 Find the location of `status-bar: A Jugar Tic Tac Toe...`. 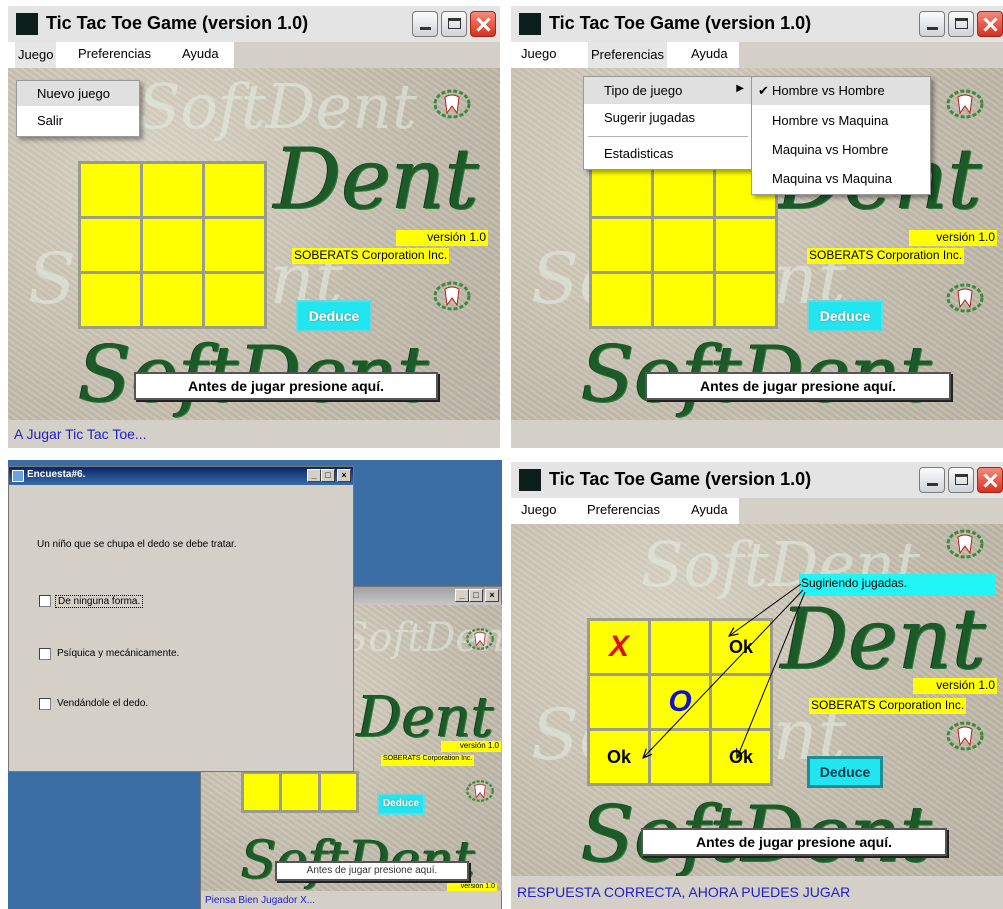

status-bar: A Jugar Tic Tac Toe... is located at coordinates (254, 434).